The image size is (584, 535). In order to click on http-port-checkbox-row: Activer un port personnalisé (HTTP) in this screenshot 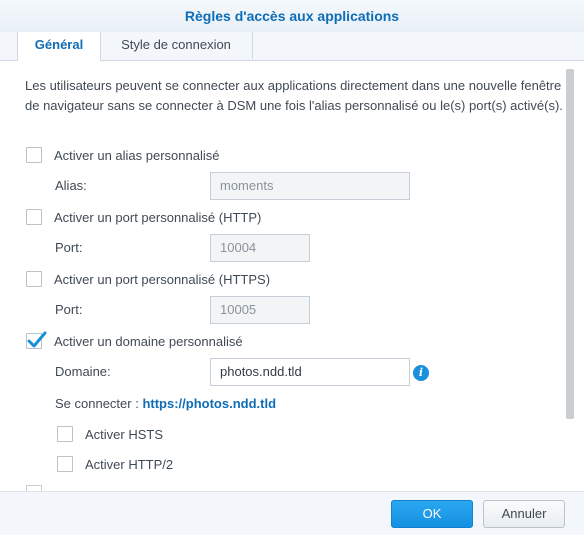, I will do `click(143, 217)`.